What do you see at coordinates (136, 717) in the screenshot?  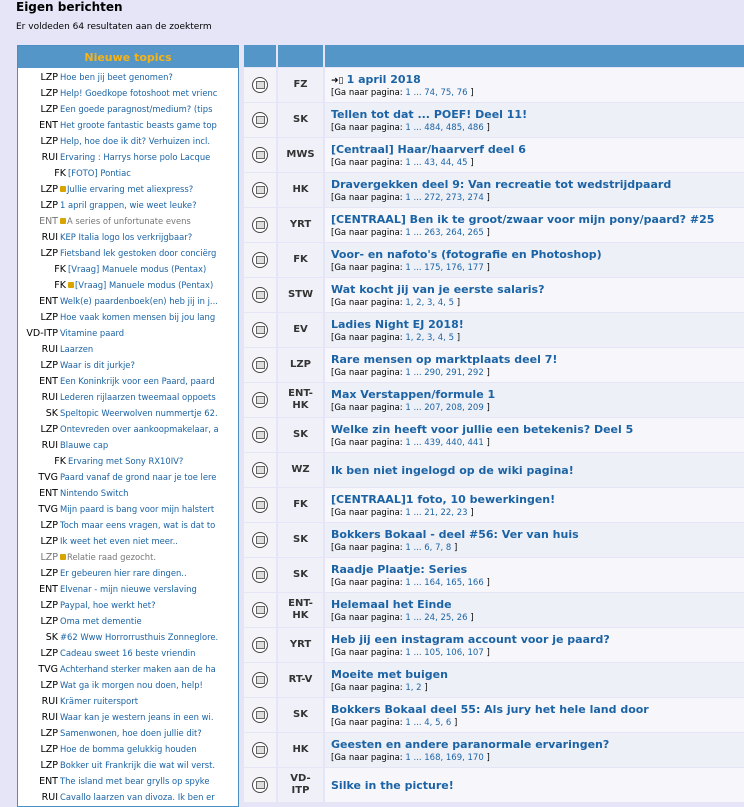 I see `sidebar-topic-link: Waar kan je western jeans in een wi.` at bounding box center [136, 717].